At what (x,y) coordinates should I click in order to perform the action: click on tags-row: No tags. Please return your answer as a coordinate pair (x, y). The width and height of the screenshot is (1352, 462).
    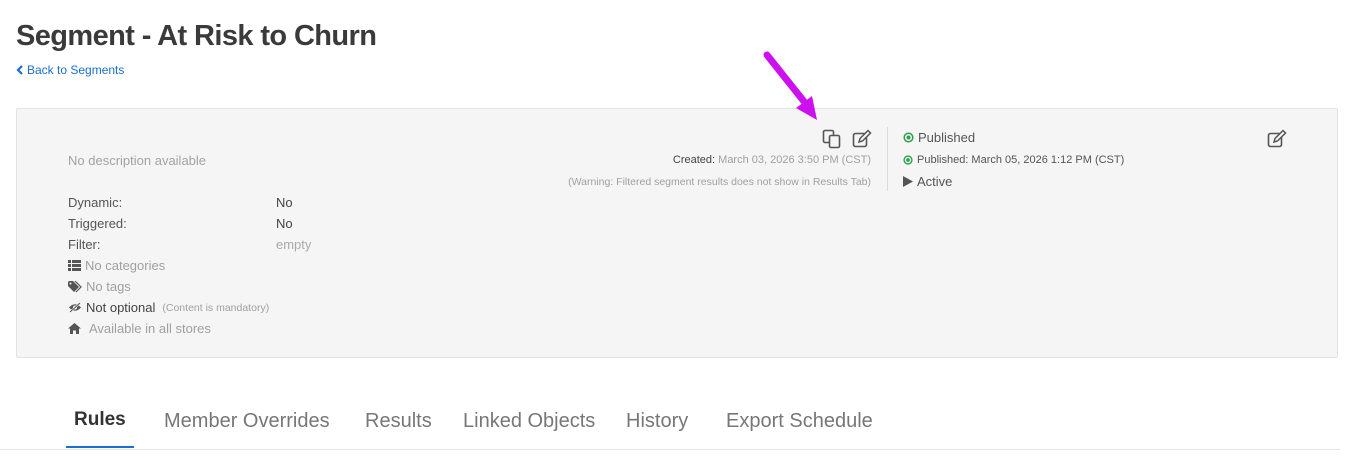
    Looking at the image, I should click on (99, 286).